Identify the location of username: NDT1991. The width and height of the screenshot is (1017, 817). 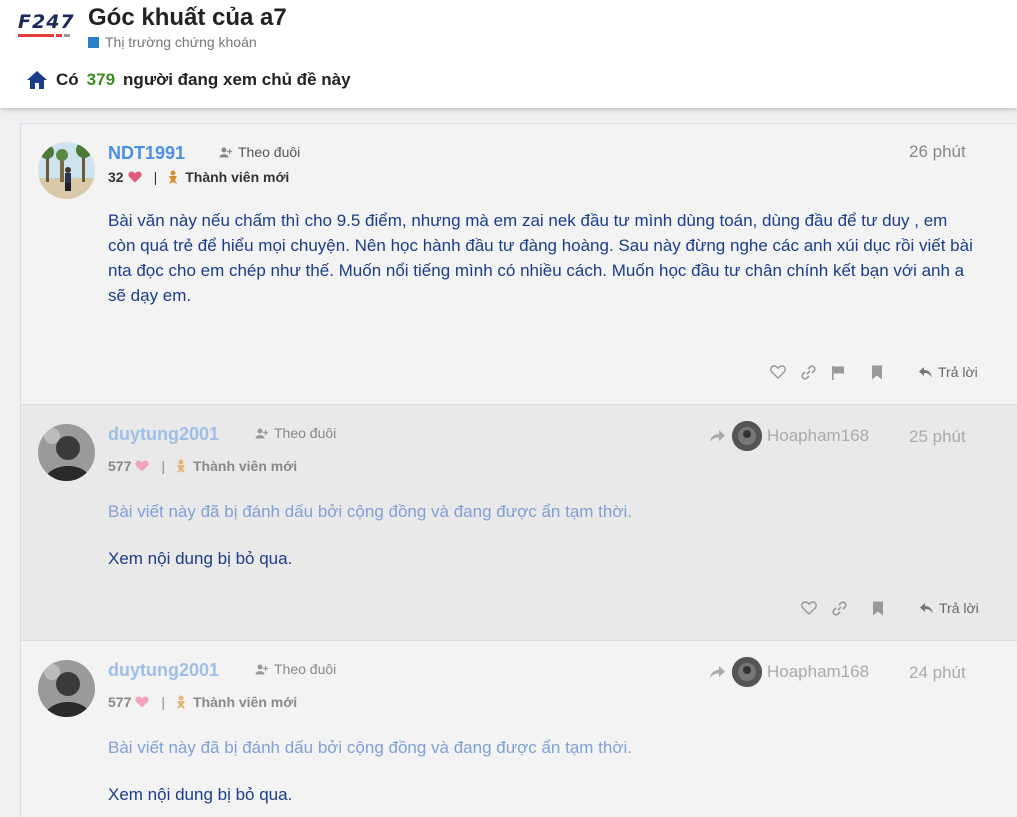
(146, 153).